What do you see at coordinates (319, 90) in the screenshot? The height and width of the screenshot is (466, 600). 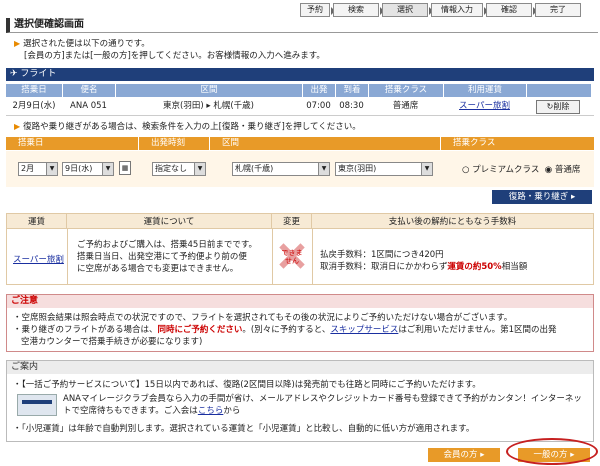 I see `col-dep: 出発` at bounding box center [319, 90].